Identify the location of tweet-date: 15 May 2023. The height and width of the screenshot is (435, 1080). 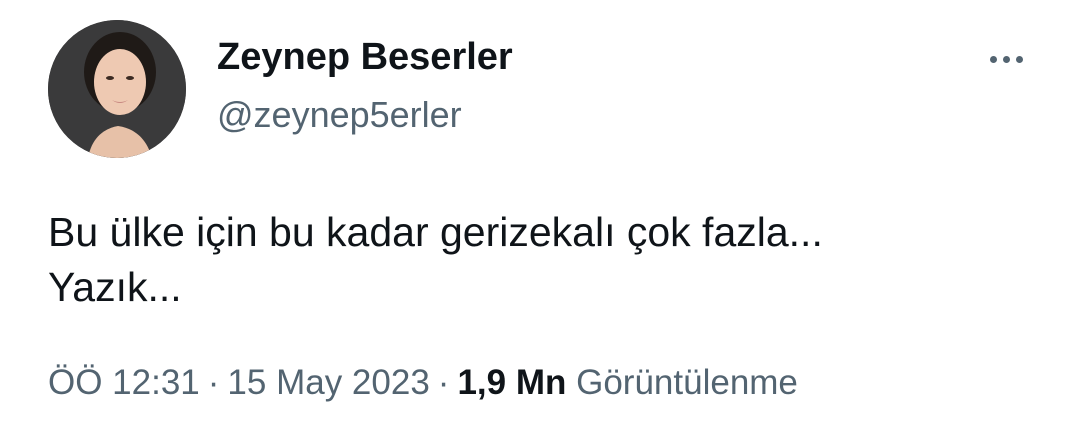
(328, 382).